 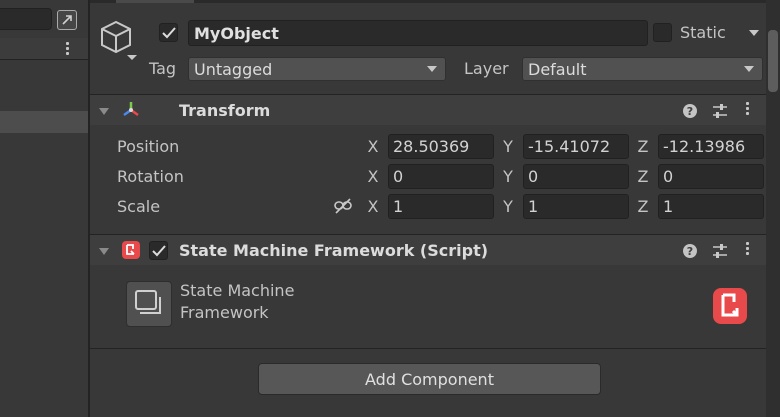 I want to click on hierarchy-panel, so click(x=44, y=208).